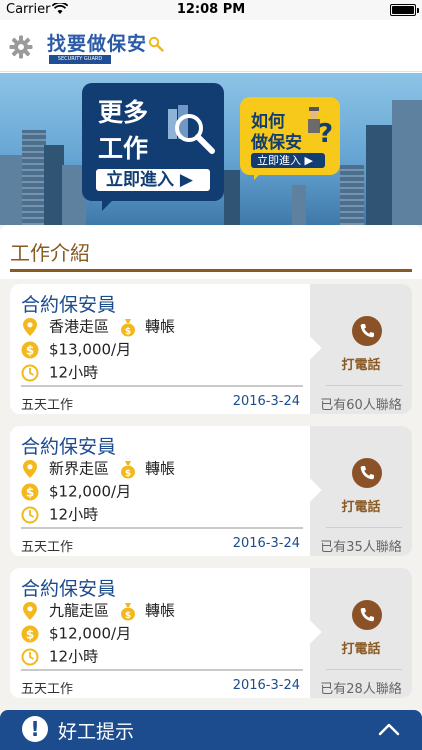  I want to click on good-job-tips-bar: ! 好工提示, so click(211, 730).